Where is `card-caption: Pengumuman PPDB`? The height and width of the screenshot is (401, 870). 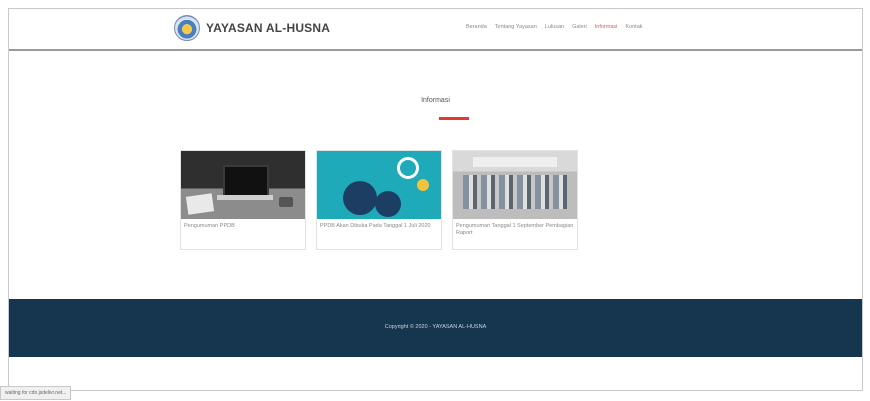
card-caption: Pengumuman PPDB is located at coordinates (243, 224).